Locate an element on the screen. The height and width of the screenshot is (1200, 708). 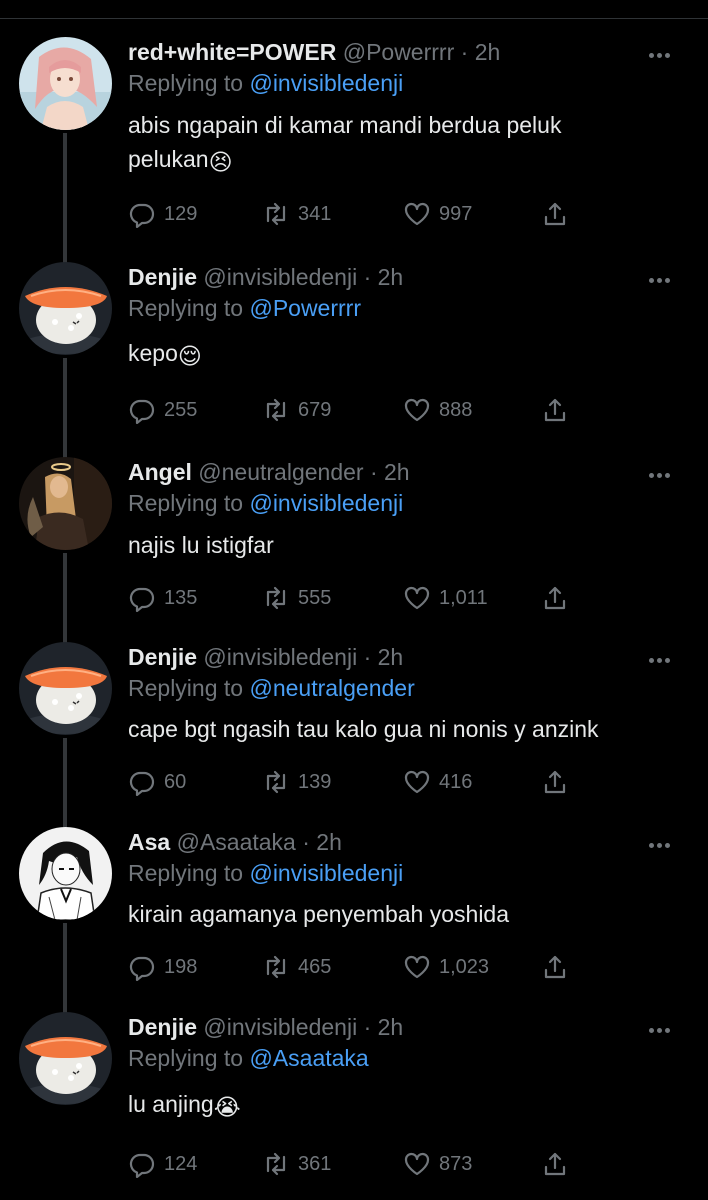
like-button: 416 is located at coordinates (437, 782).